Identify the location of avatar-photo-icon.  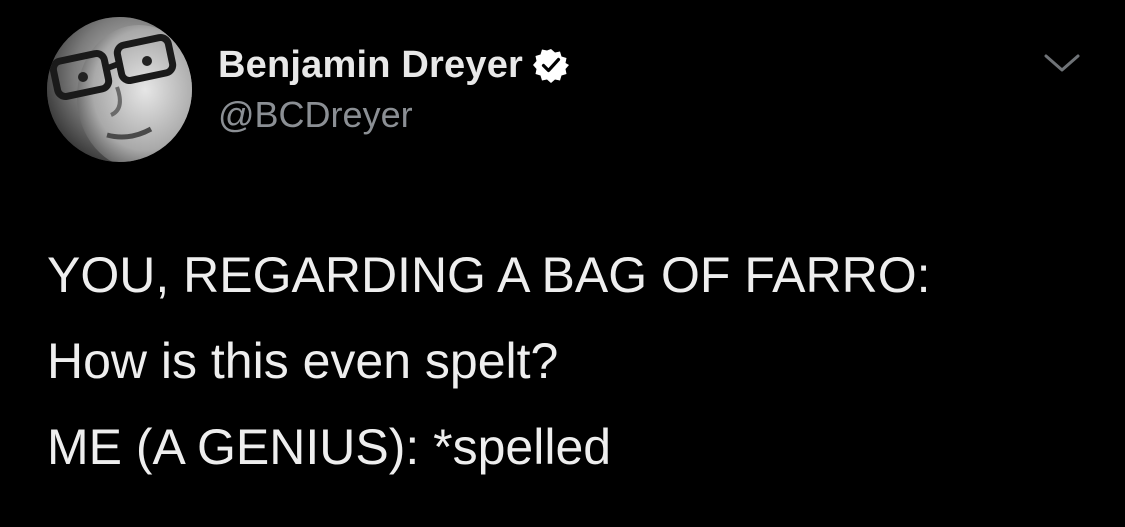
(119, 89).